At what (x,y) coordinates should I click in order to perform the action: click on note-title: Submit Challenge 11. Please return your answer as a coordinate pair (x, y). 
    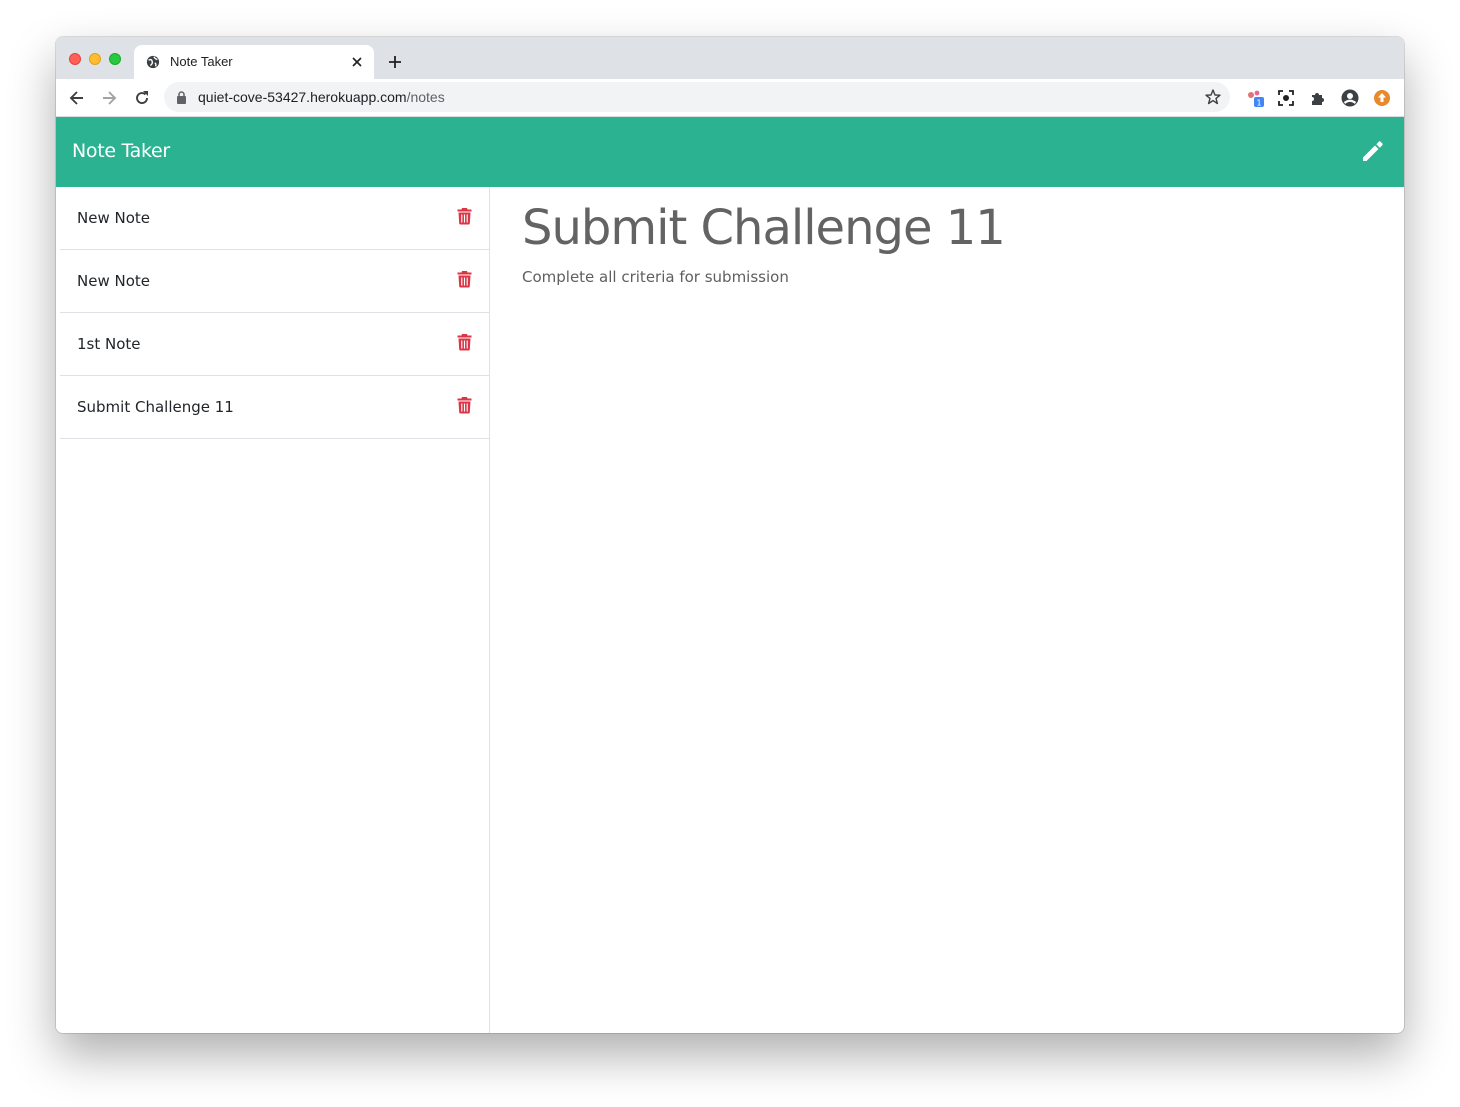
    Looking at the image, I should click on (155, 407).